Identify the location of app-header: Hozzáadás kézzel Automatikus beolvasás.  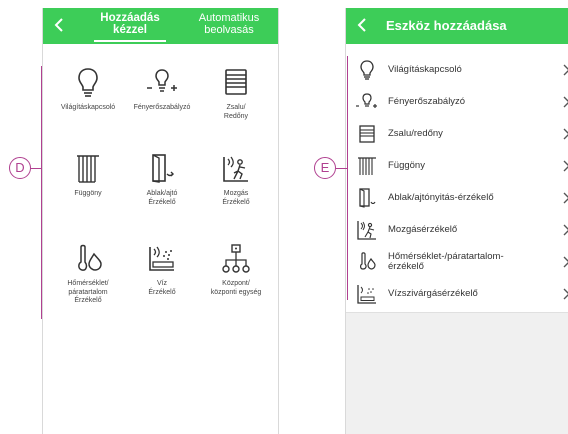
(160, 26).